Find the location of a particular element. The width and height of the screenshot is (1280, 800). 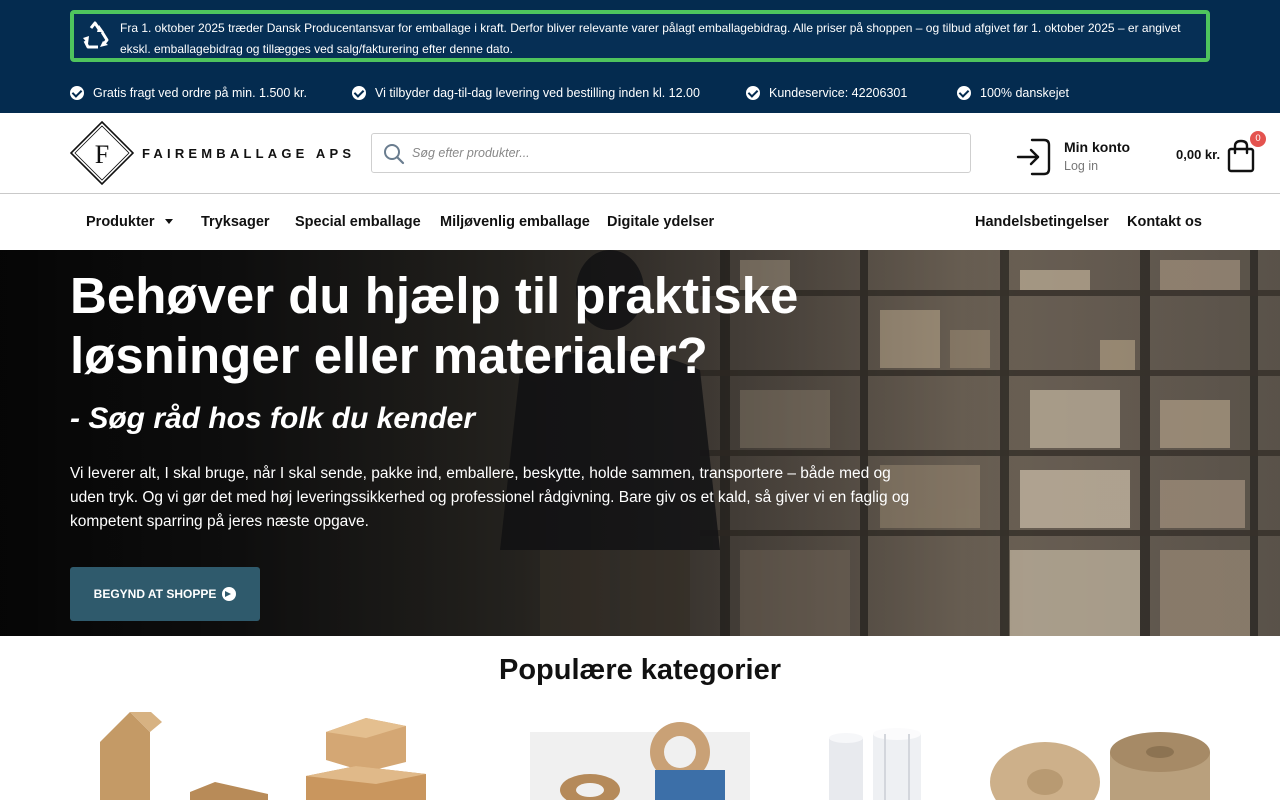

cart-total: 0,00 kr. is located at coordinates (1198, 154).